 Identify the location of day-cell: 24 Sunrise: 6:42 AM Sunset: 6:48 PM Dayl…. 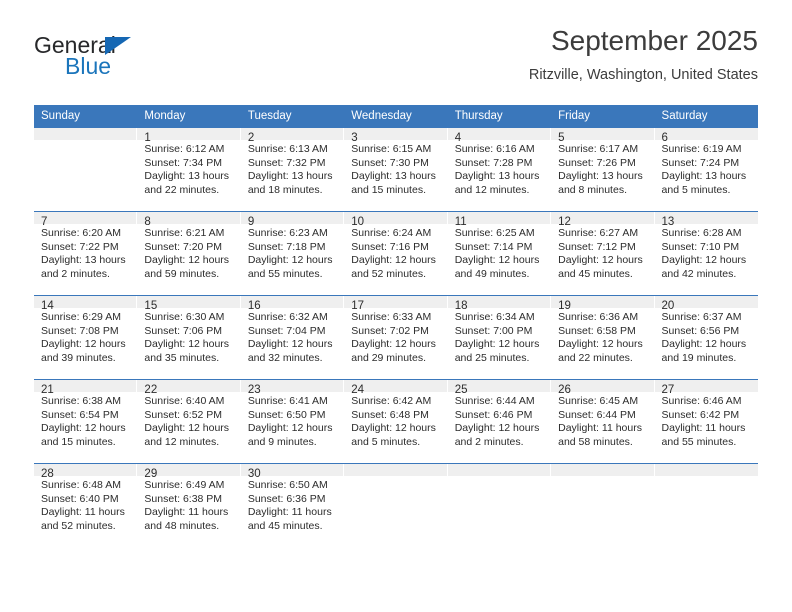
(396, 421).